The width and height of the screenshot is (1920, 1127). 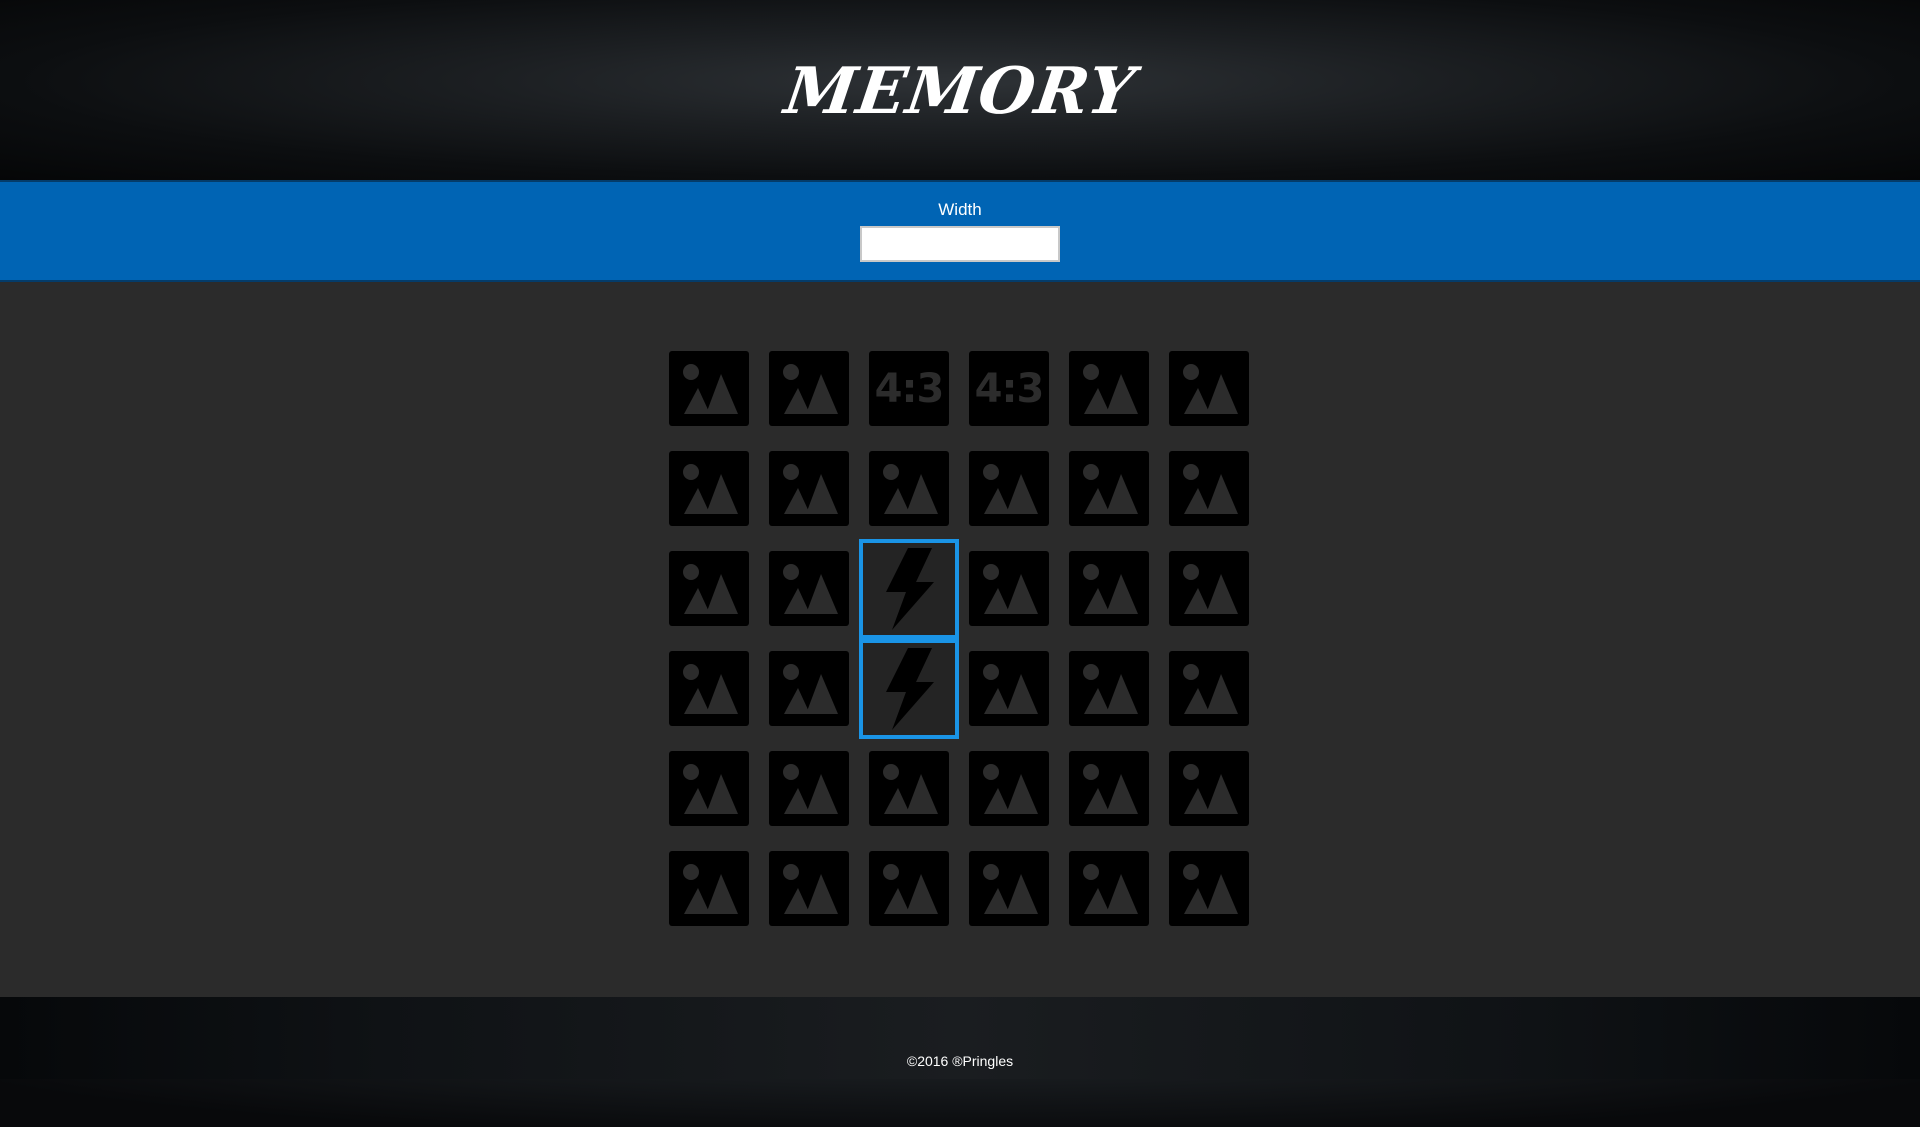 What do you see at coordinates (960, 209) in the screenshot?
I see `width-label: Width` at bounding box center [960, 209].